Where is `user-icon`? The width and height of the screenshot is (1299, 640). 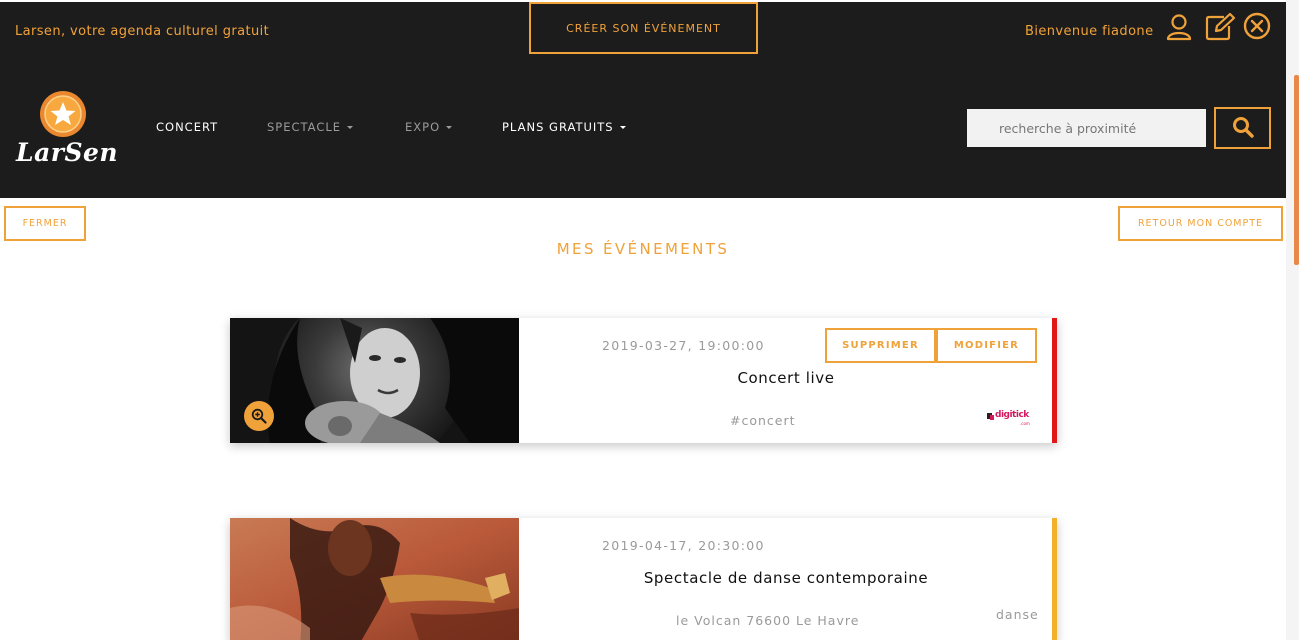 user-icon is located at coordinates (1179, 27).